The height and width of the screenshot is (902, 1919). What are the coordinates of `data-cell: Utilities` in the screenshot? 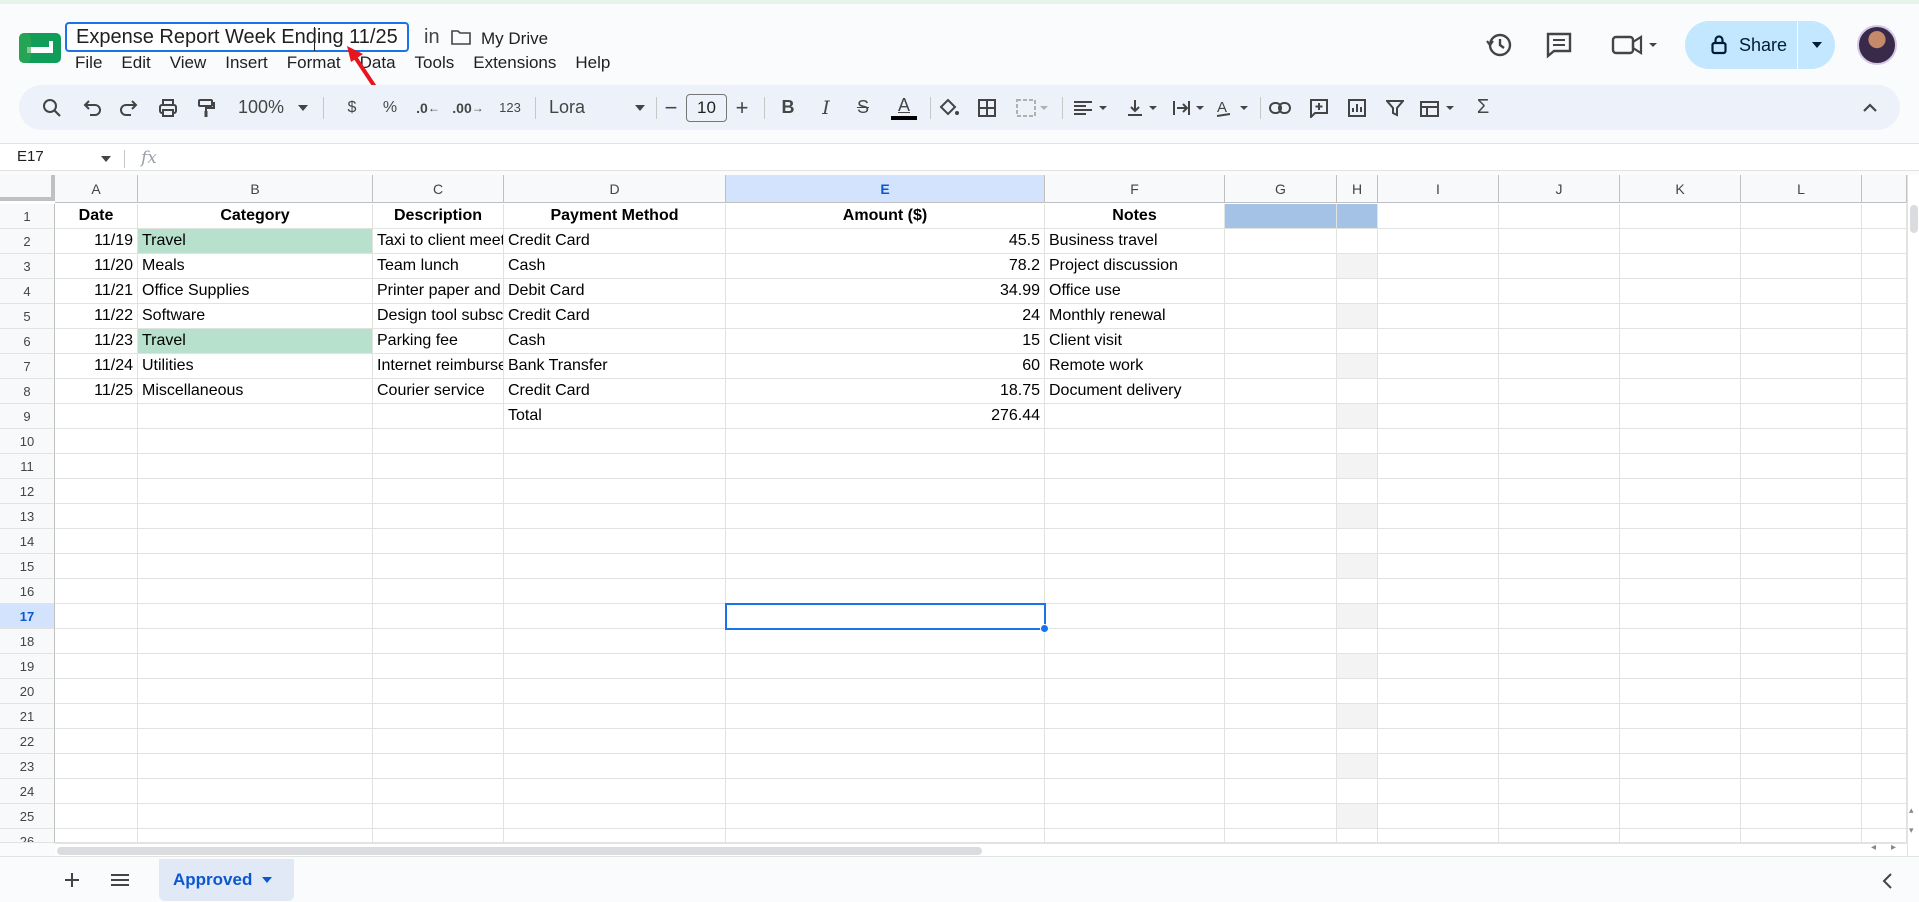 It's located at (255, 366).